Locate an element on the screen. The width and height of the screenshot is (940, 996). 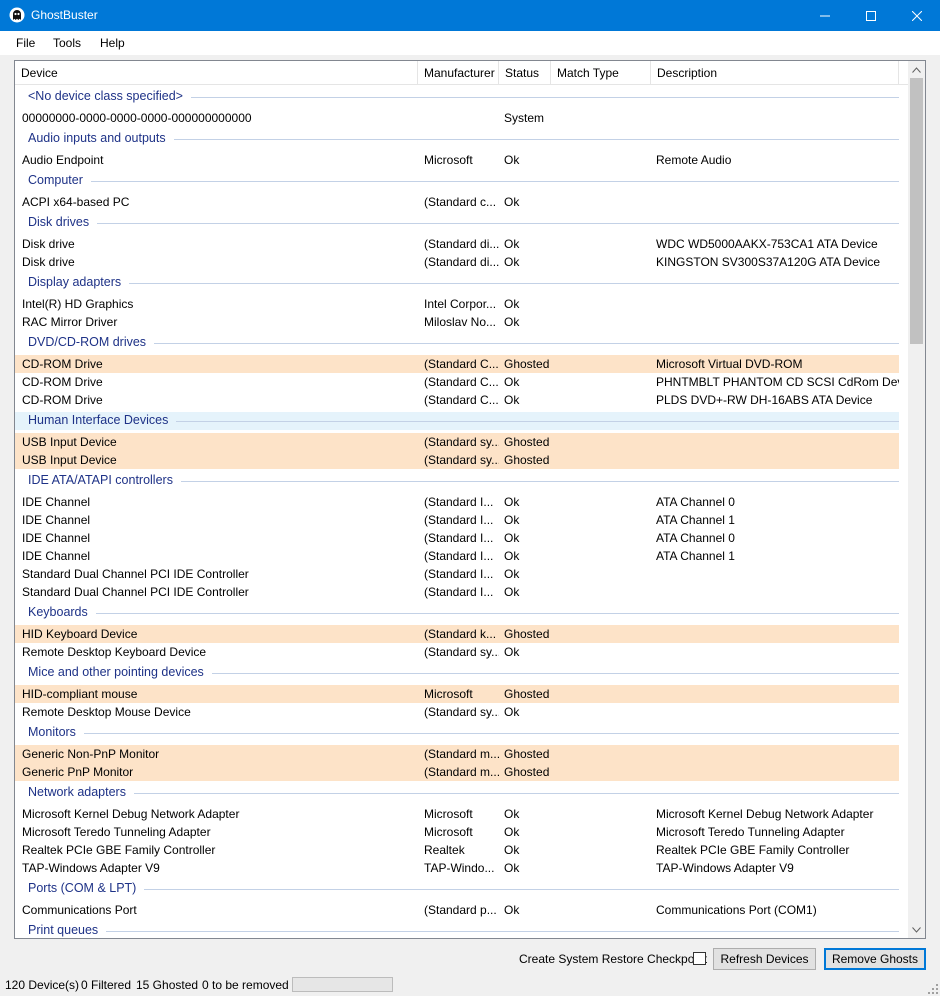
vertical-scrollbar is located at coordinates (916, 499).